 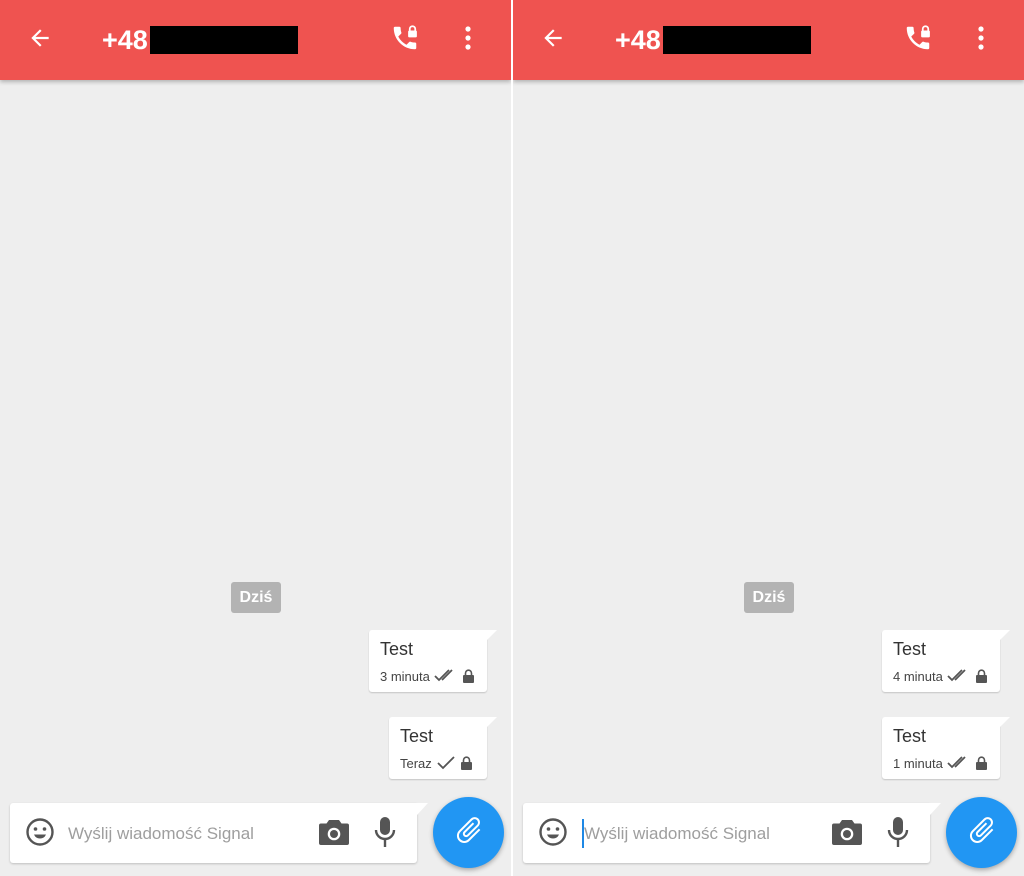 What do you see at coordinates (443, 748) in the screenshot?
I see `message-bubble: Test Teraz` at bounding box center [443, 748].